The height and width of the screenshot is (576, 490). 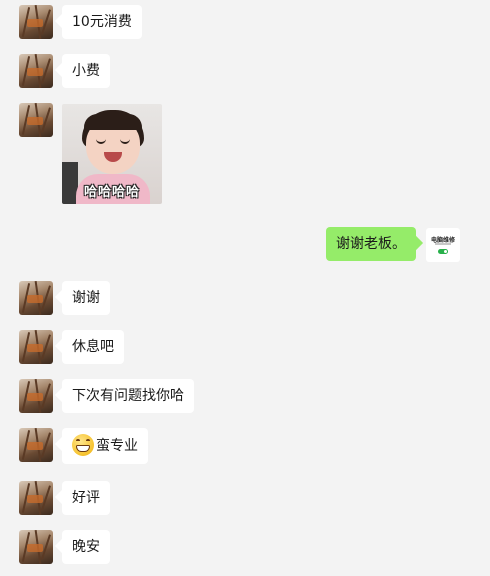 I want to click on self-avatar: 电脑维修, so click(x=443, y=245).